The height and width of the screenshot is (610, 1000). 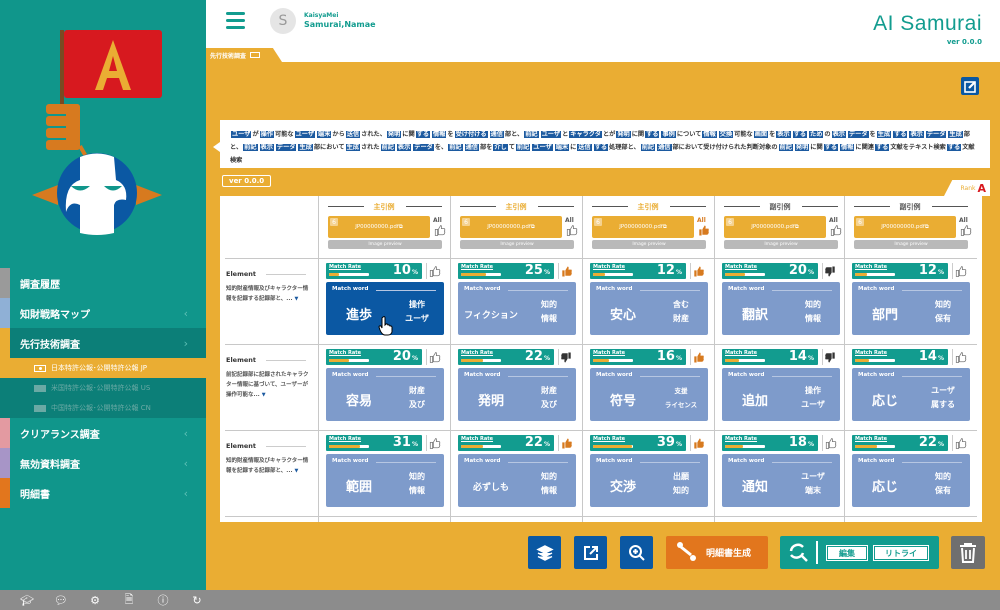 What do you see at coordinates (235, 20) in the screenshot?
I see `hamburger-menu-icon` at bounding box center [235, 20].